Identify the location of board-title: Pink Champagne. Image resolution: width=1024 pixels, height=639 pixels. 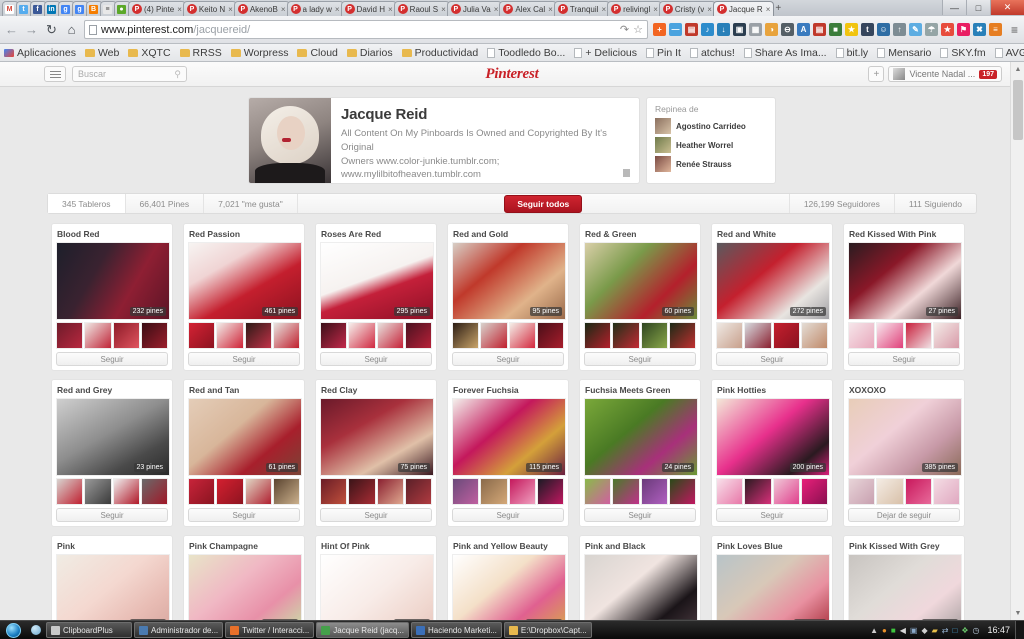
(244, 546).